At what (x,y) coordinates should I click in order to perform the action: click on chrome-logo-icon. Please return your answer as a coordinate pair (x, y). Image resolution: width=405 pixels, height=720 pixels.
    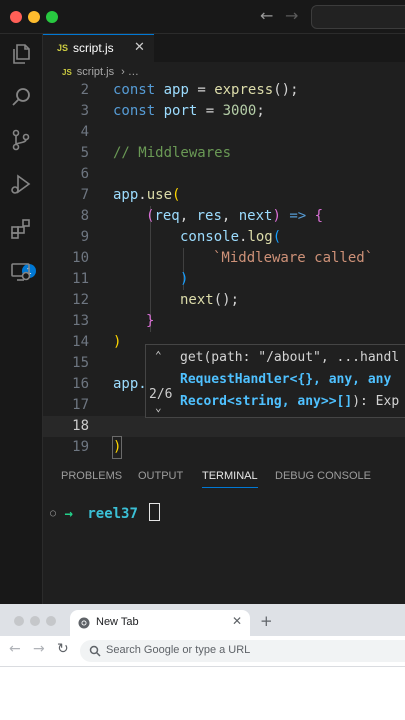
    Looking at the image, I should click on (84, 623).